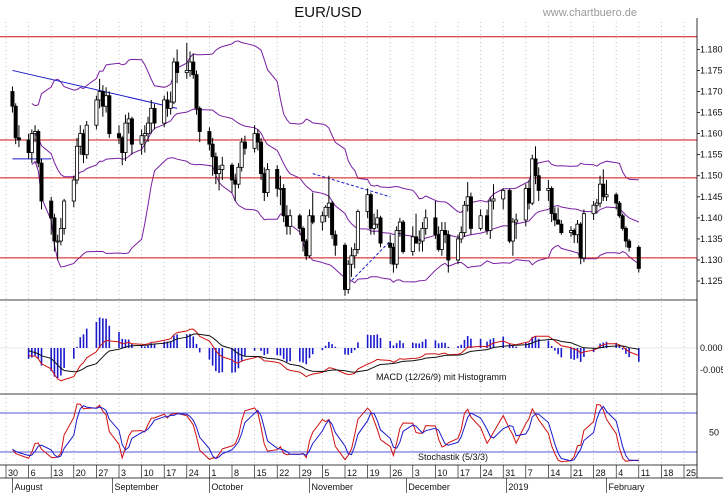 The width and height of the screenshot is (723, 493). Describe the element at coordinates (711, 281) in the screenshot. I see `price-tick-label: 1.125` at that location.